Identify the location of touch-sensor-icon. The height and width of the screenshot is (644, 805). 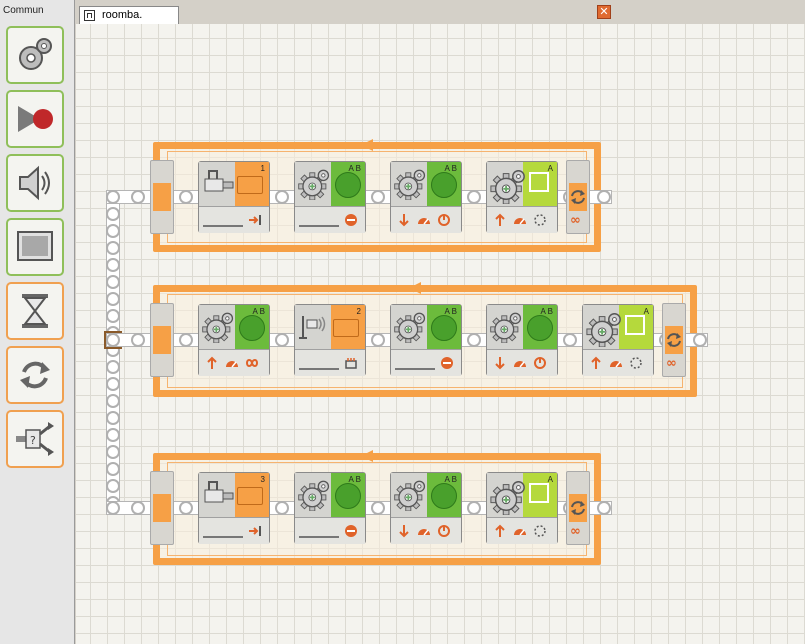
(219, 181).